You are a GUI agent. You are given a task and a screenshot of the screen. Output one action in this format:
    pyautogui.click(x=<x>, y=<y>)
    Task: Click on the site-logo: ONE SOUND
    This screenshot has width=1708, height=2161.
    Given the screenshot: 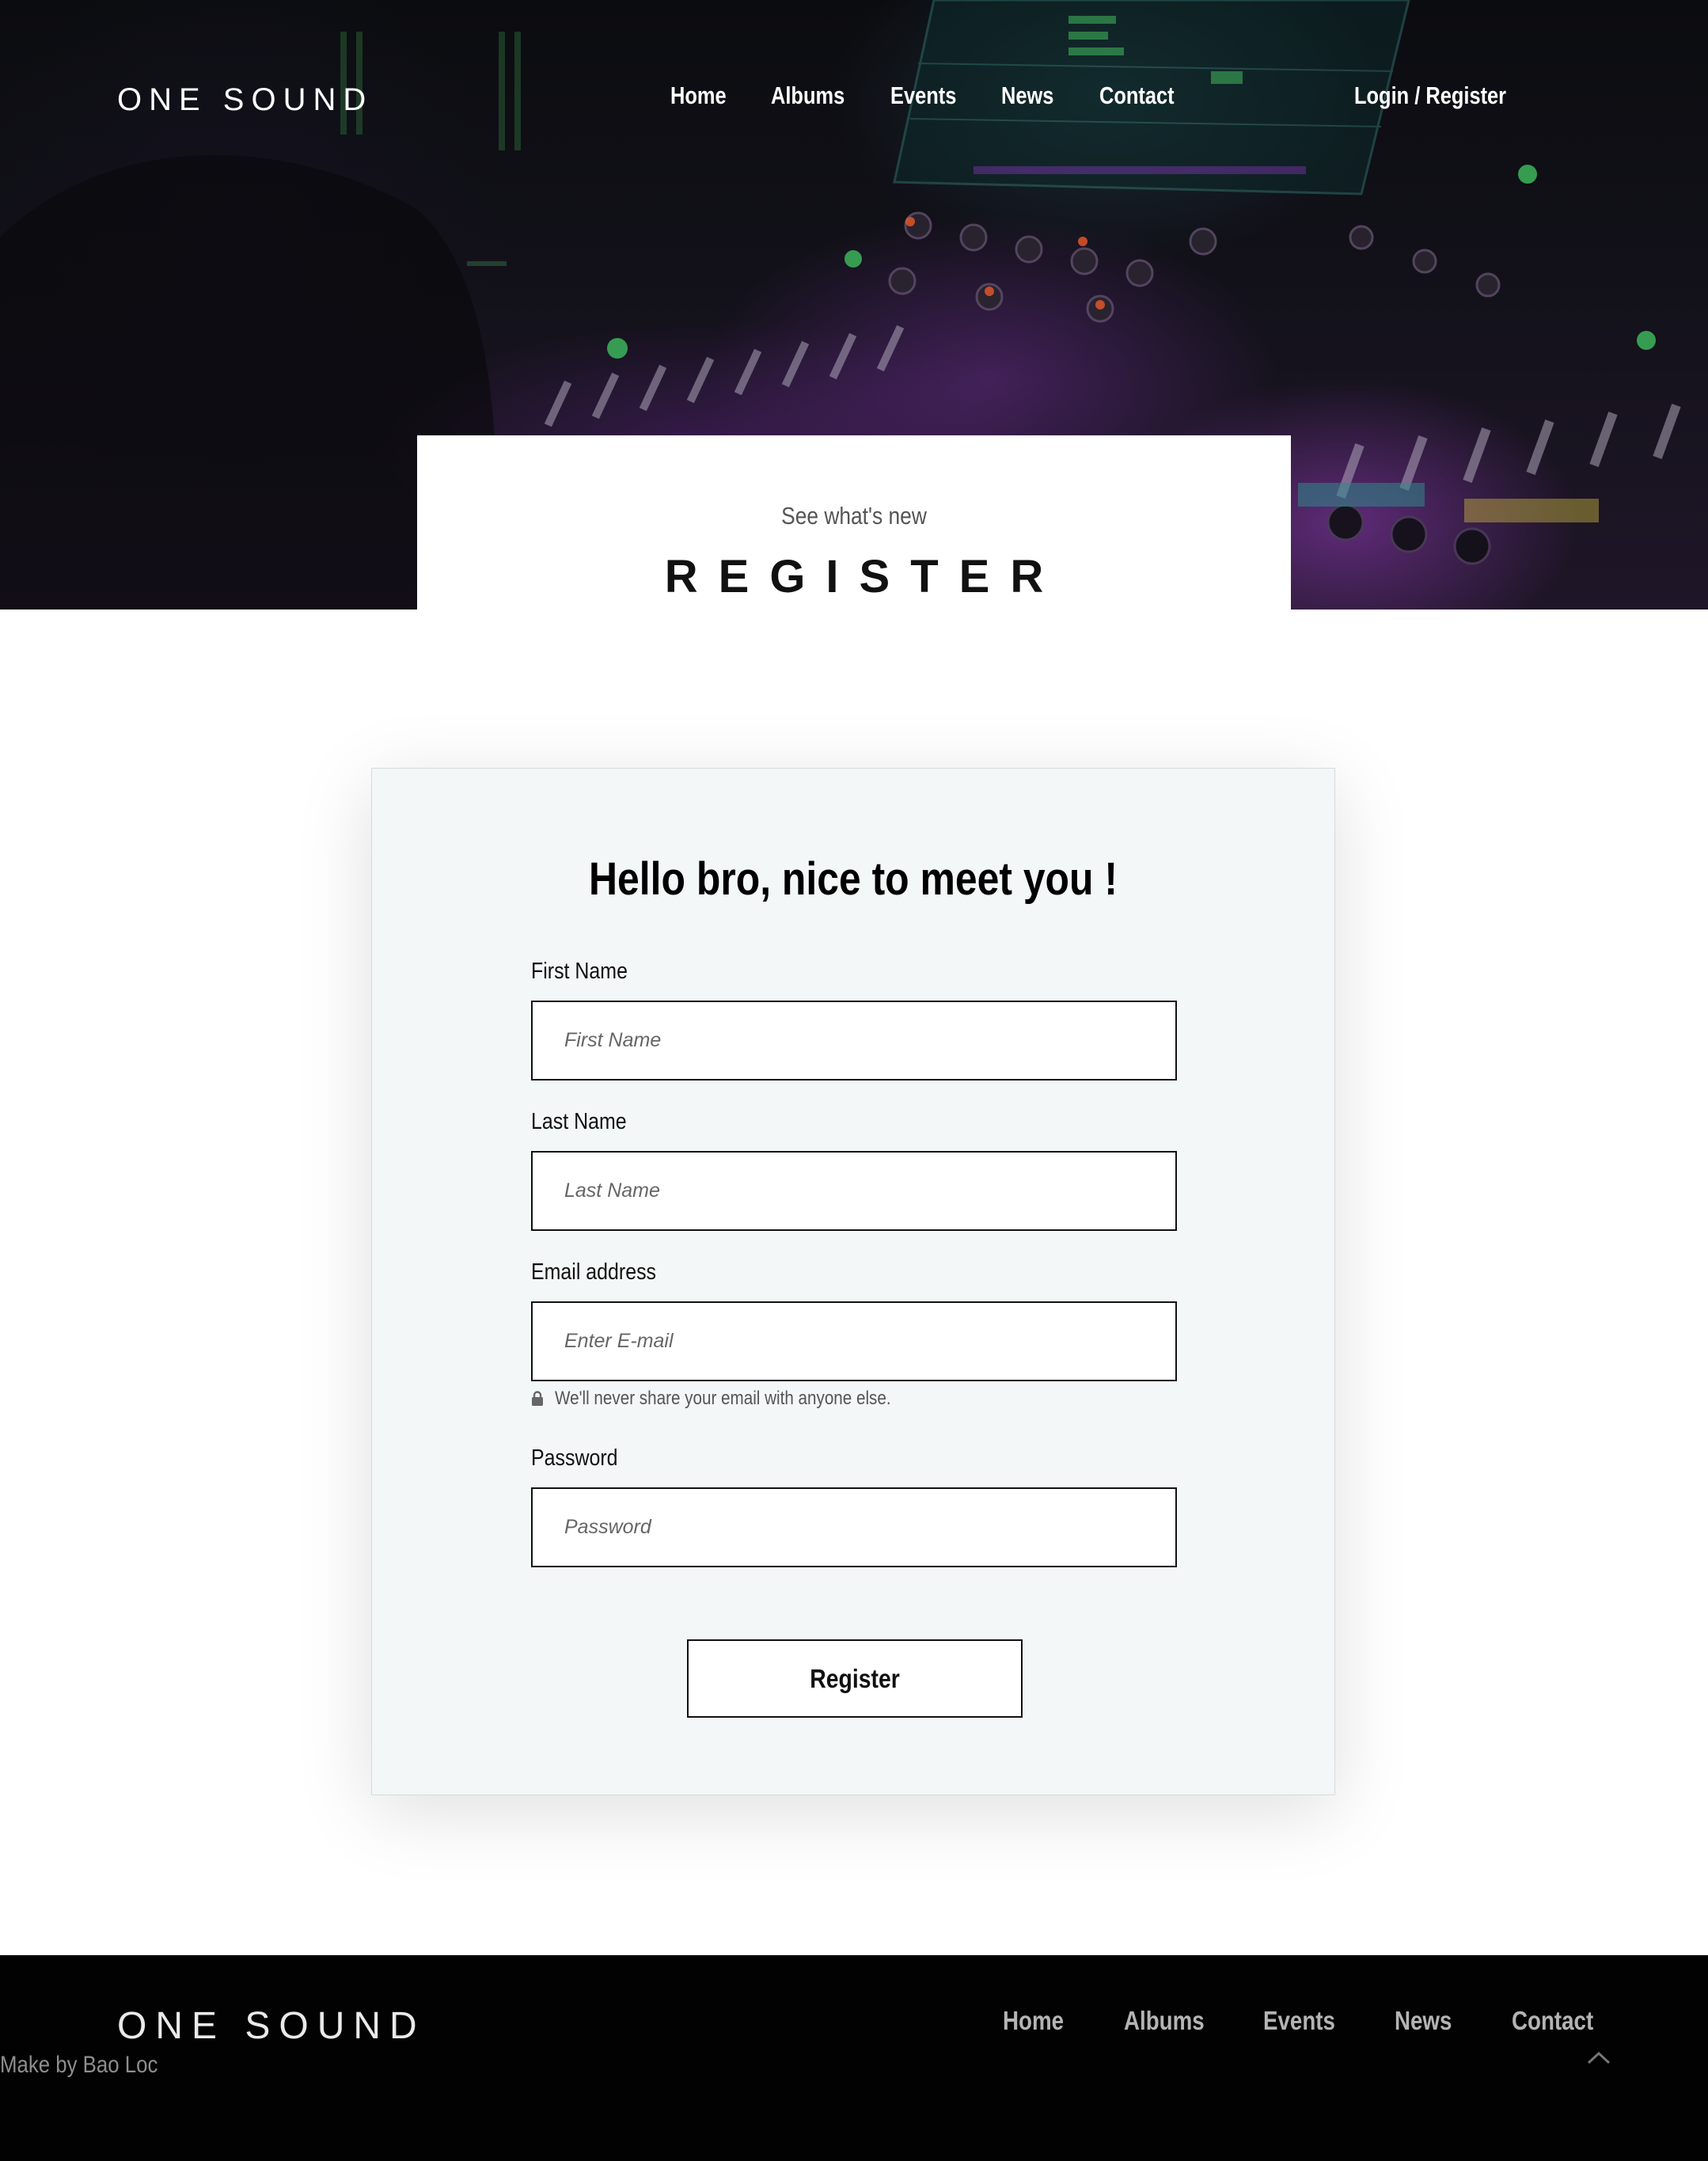 What is the action you would take?
    pyautogui.click(x=245, y=100)
    